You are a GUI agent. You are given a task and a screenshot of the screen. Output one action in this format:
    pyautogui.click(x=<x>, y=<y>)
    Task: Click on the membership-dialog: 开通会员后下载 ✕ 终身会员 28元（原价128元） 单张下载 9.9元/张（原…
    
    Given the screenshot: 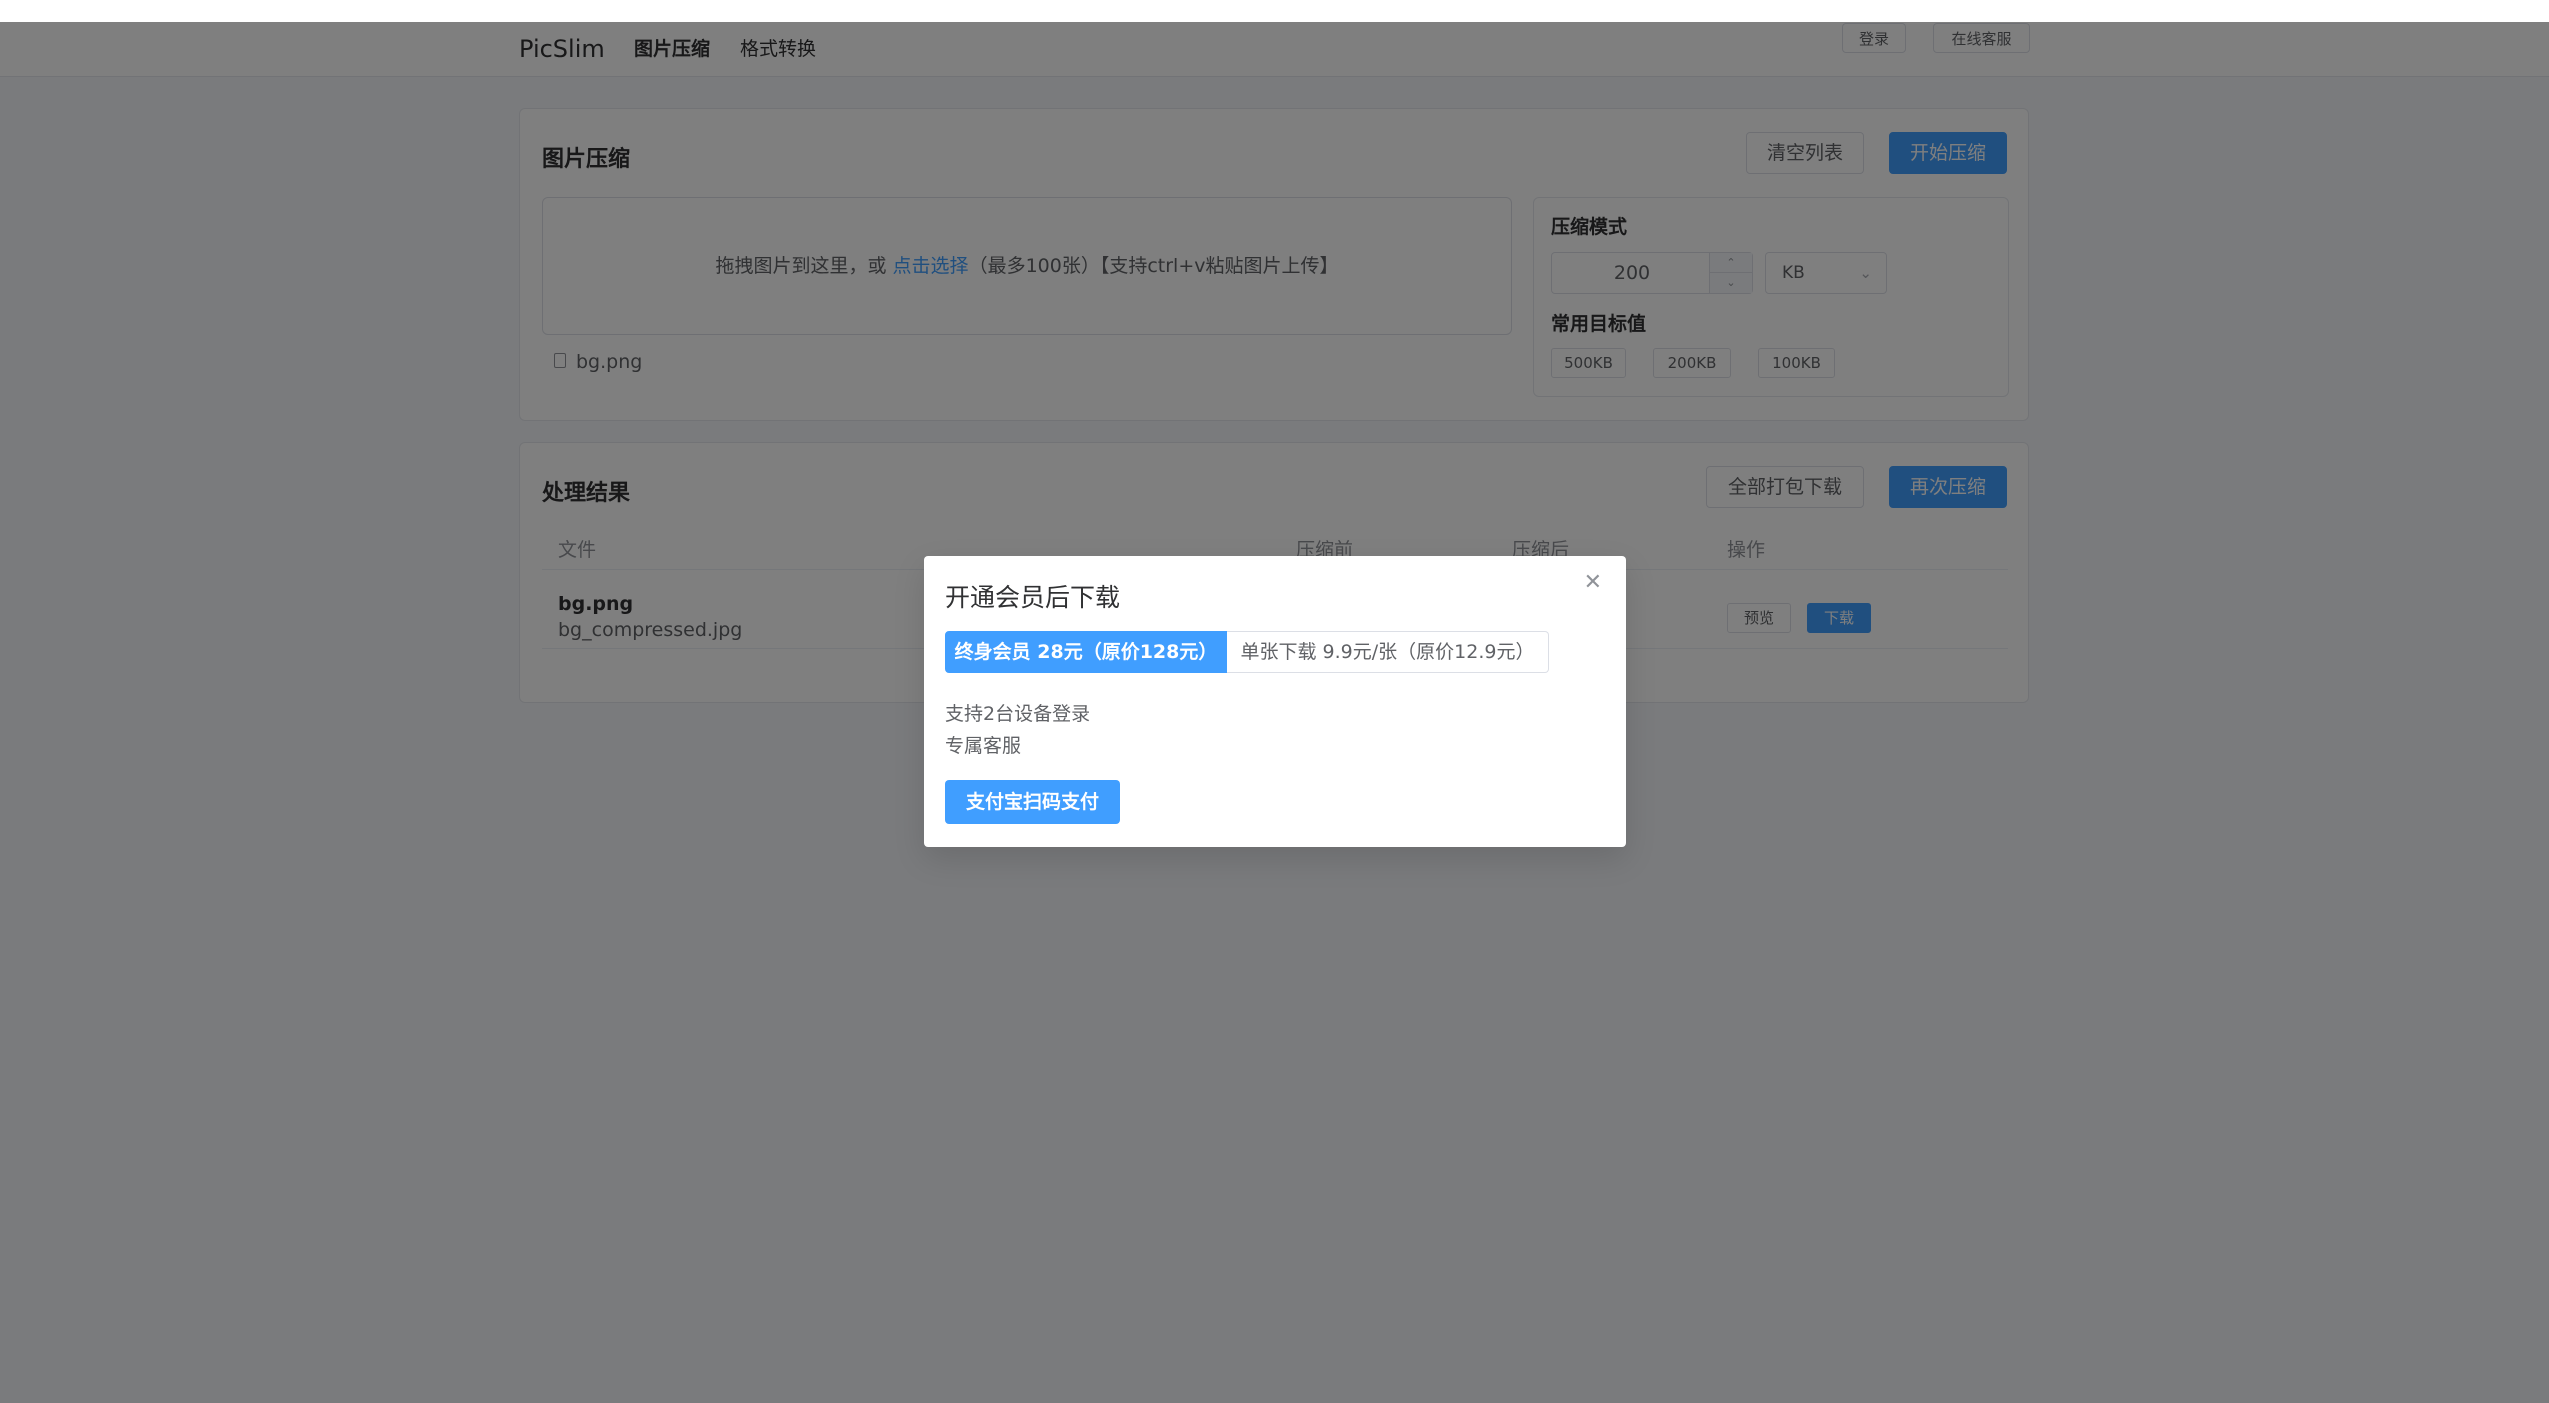 What is the action you would take?
    pyautogui.click(x=1275, y=701)
    